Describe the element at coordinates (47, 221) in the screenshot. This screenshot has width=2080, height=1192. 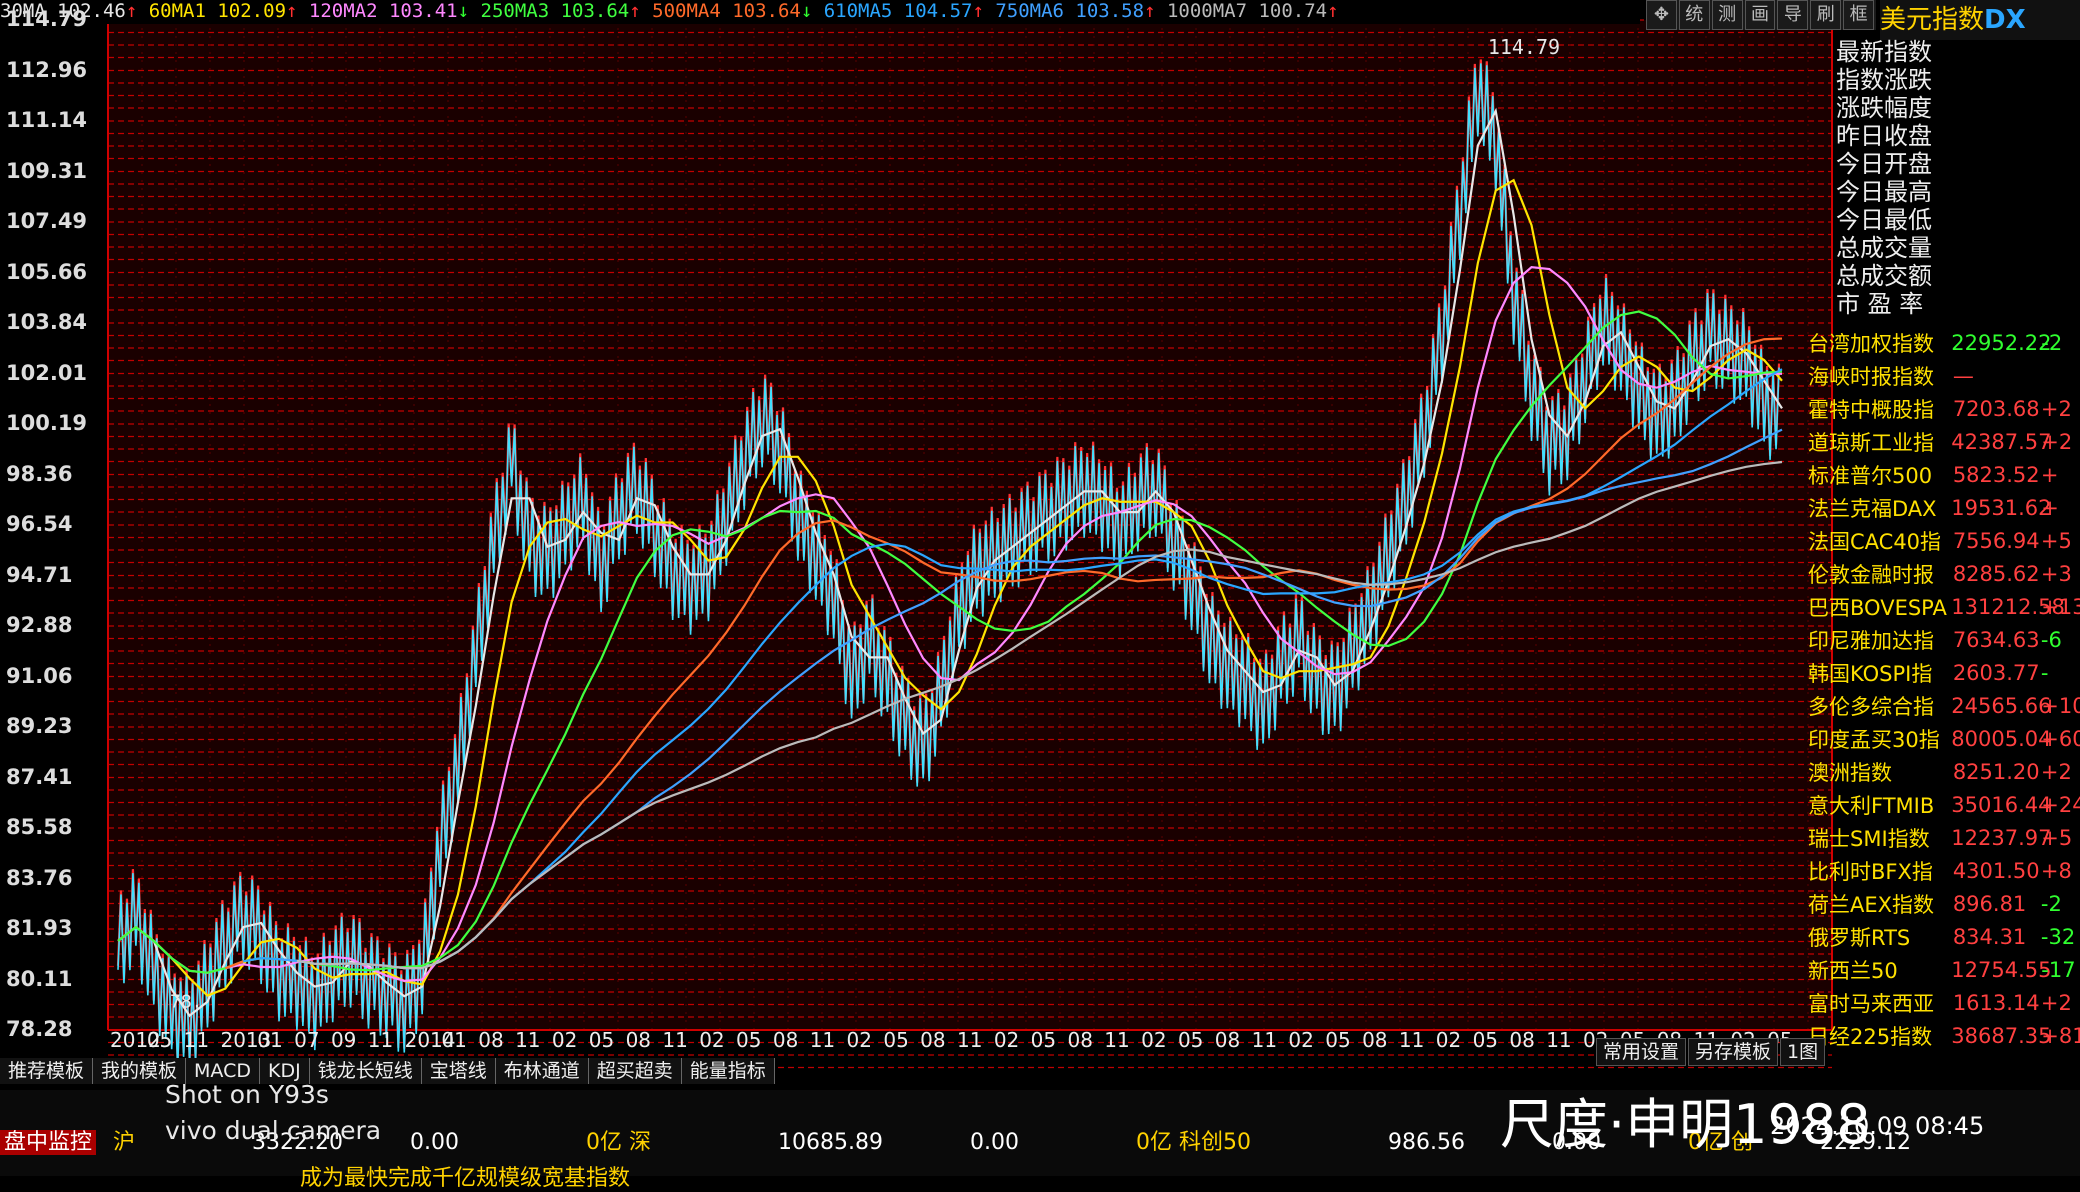
I see `y-tick-label: 107.49` at that location.